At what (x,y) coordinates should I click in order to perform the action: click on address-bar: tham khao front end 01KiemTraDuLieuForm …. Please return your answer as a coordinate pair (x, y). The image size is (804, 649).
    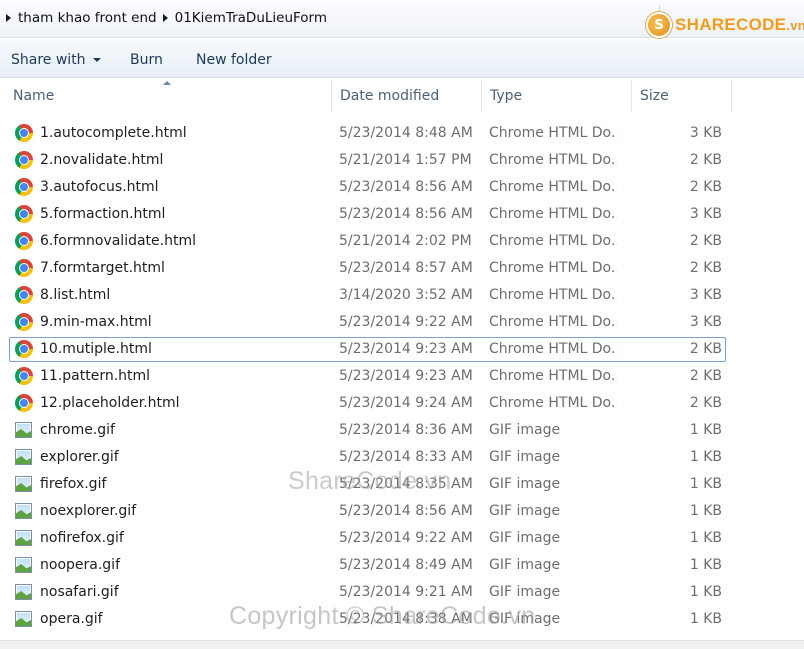
    Looking at the image, I should click on (402, 19).